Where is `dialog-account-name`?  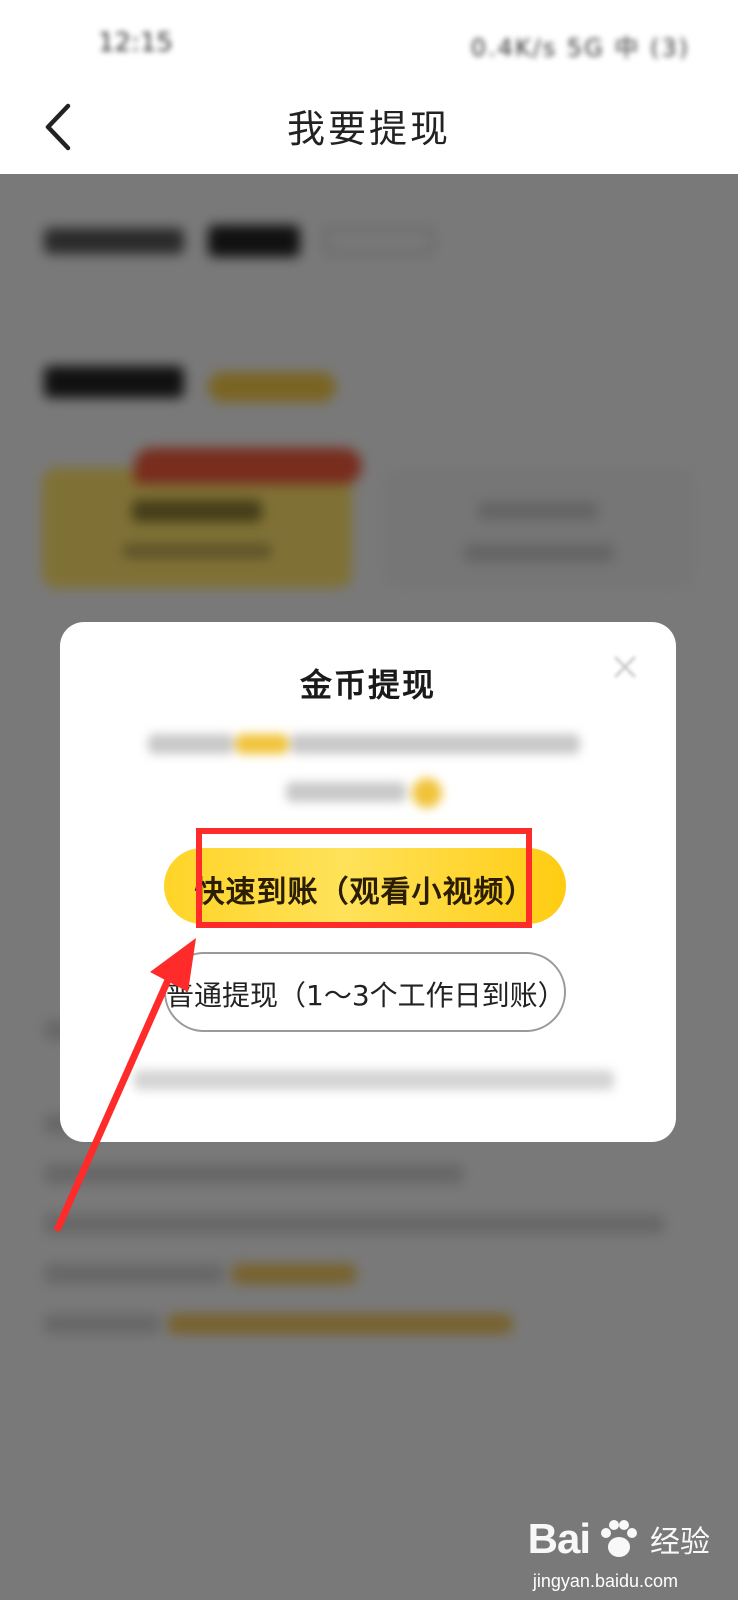
dialog-account-name is located at coordinates (366, 793).